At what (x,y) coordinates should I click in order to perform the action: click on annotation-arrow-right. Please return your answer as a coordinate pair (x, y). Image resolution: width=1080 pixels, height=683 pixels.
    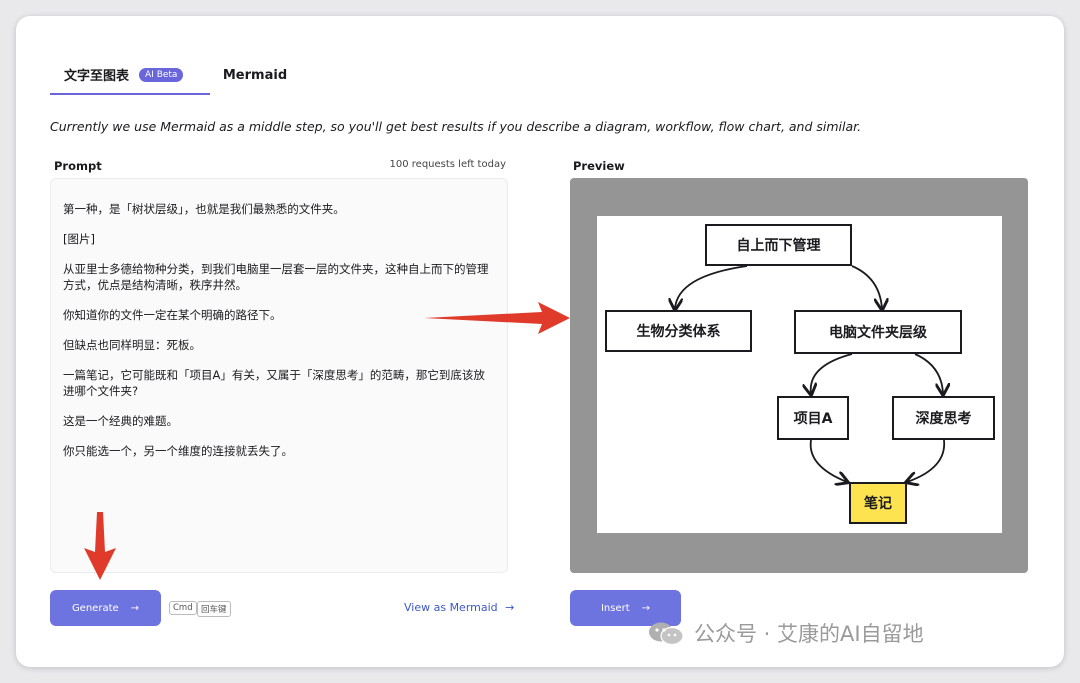
    Looking at the image, I should click on (497, 318).